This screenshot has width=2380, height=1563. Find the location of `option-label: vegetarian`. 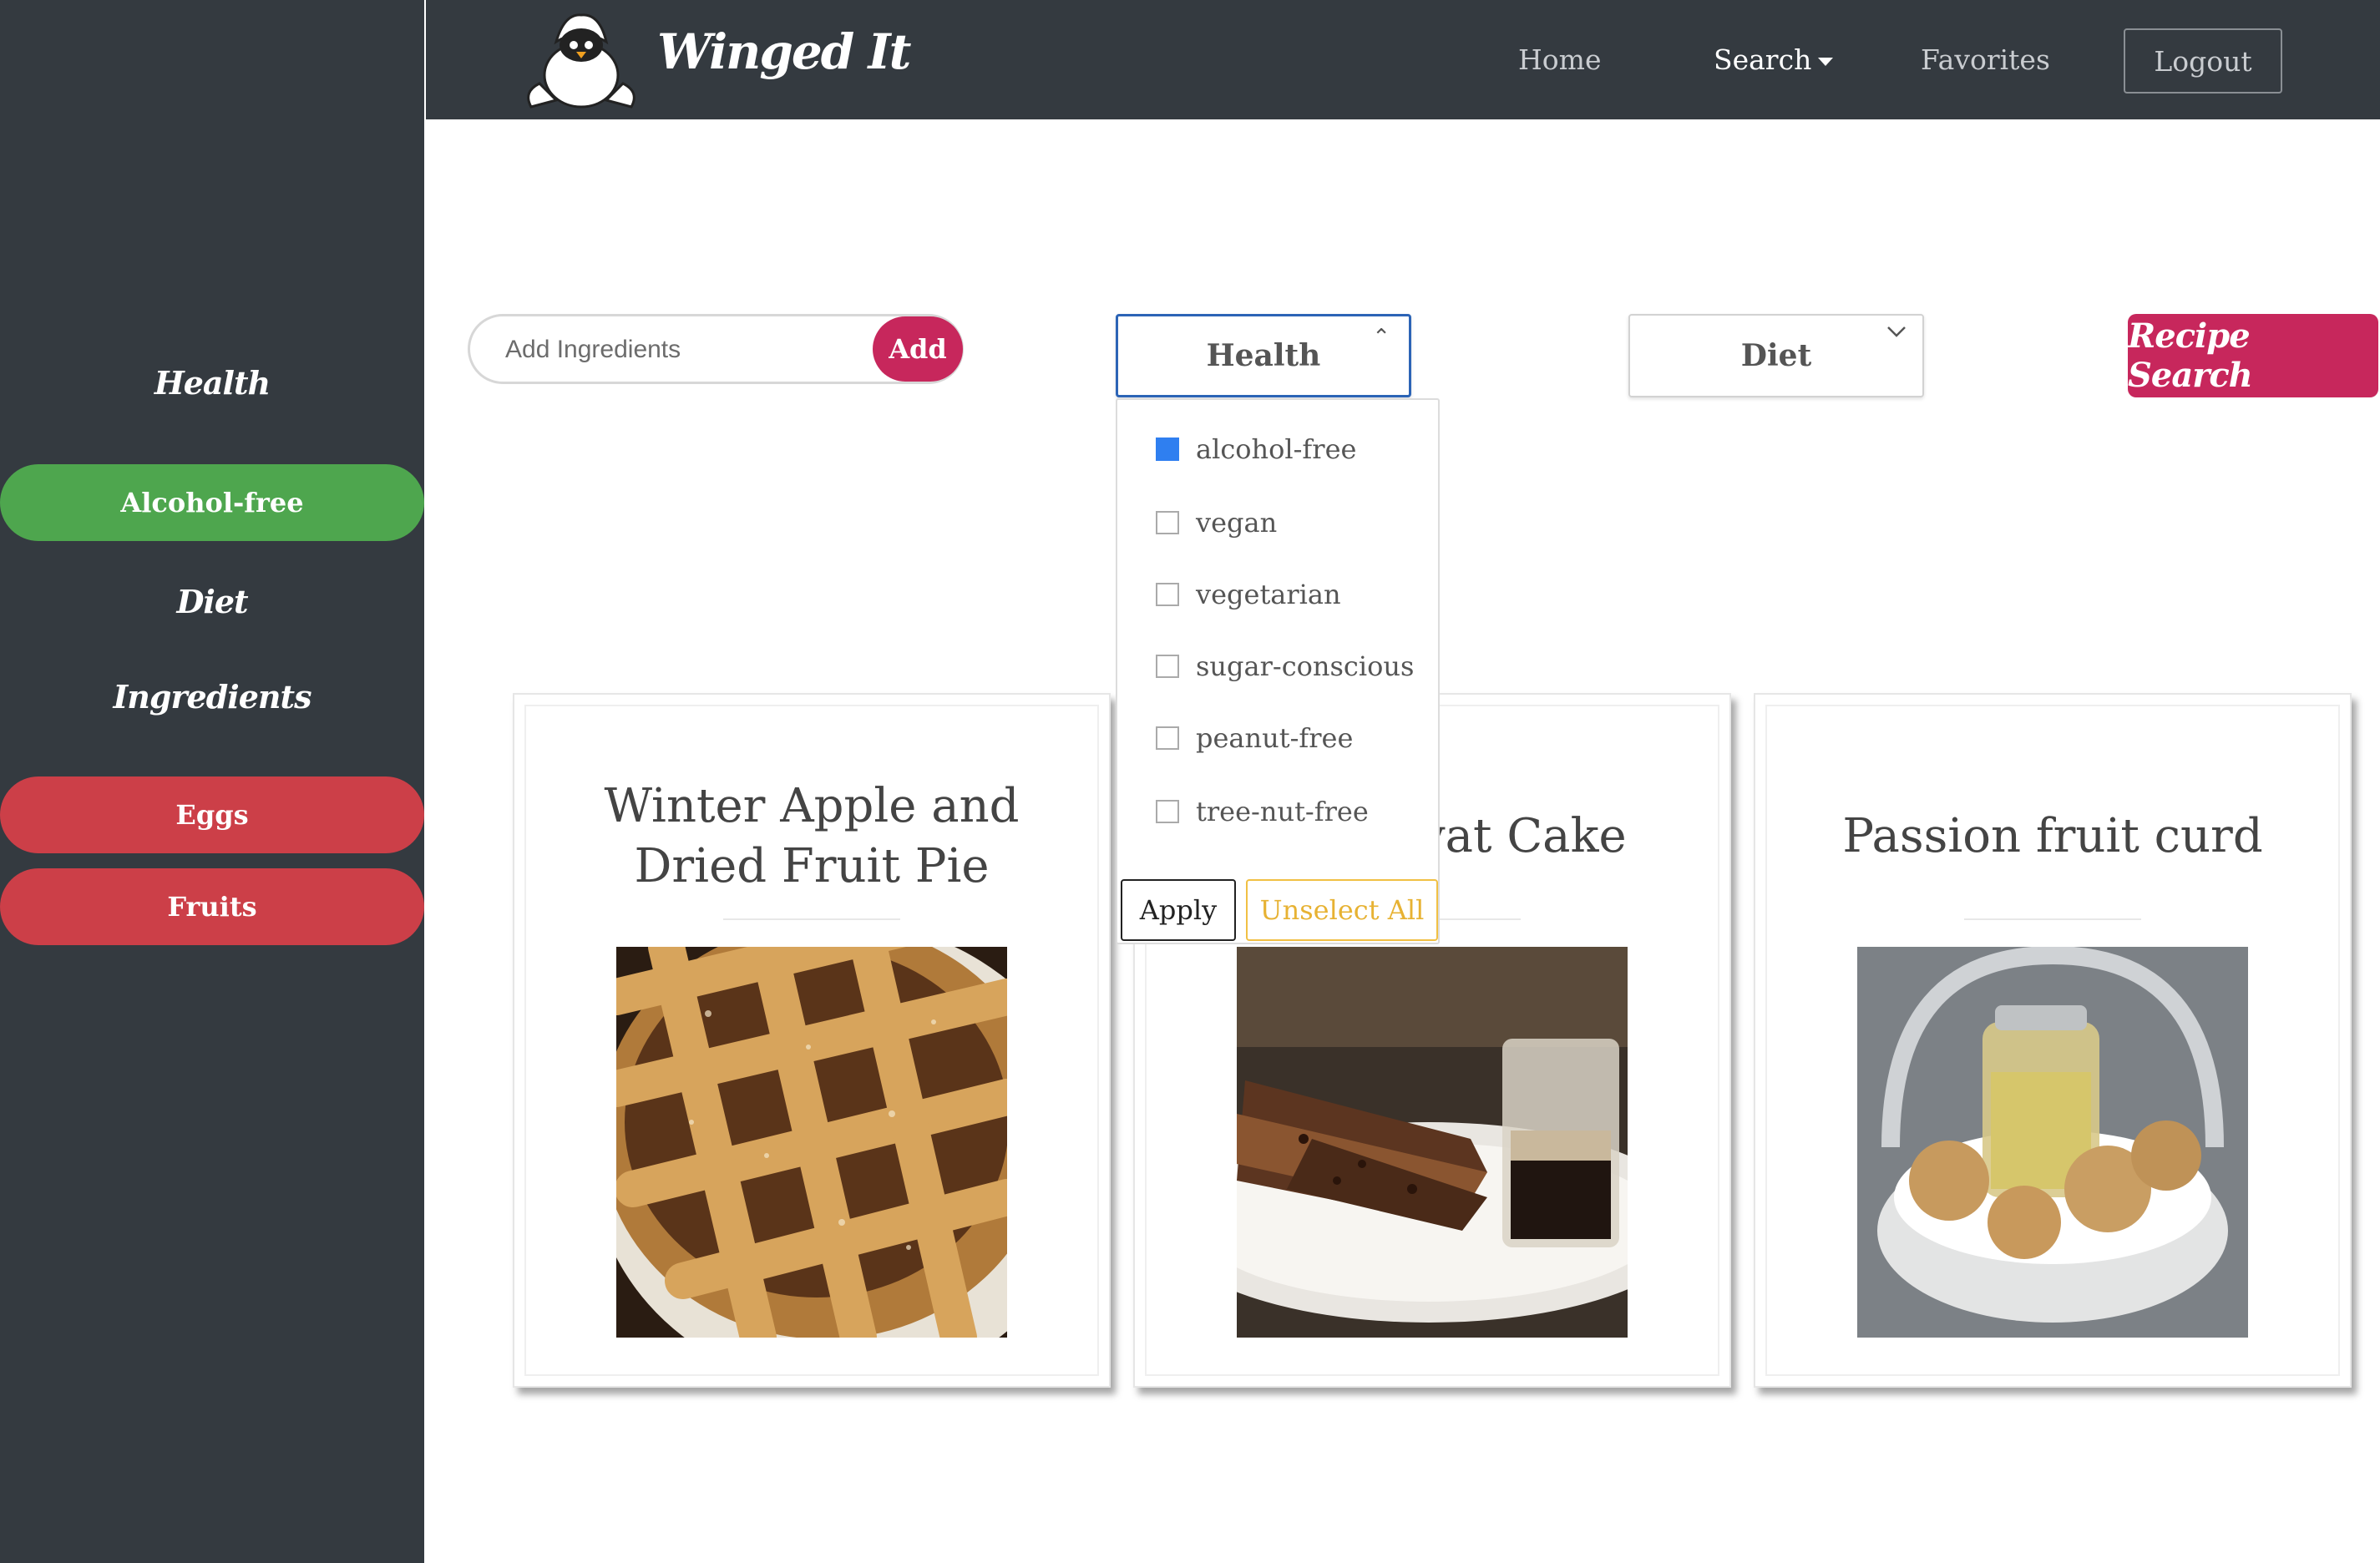

option-label: vegetarian is located at coordinates (1269, 594).